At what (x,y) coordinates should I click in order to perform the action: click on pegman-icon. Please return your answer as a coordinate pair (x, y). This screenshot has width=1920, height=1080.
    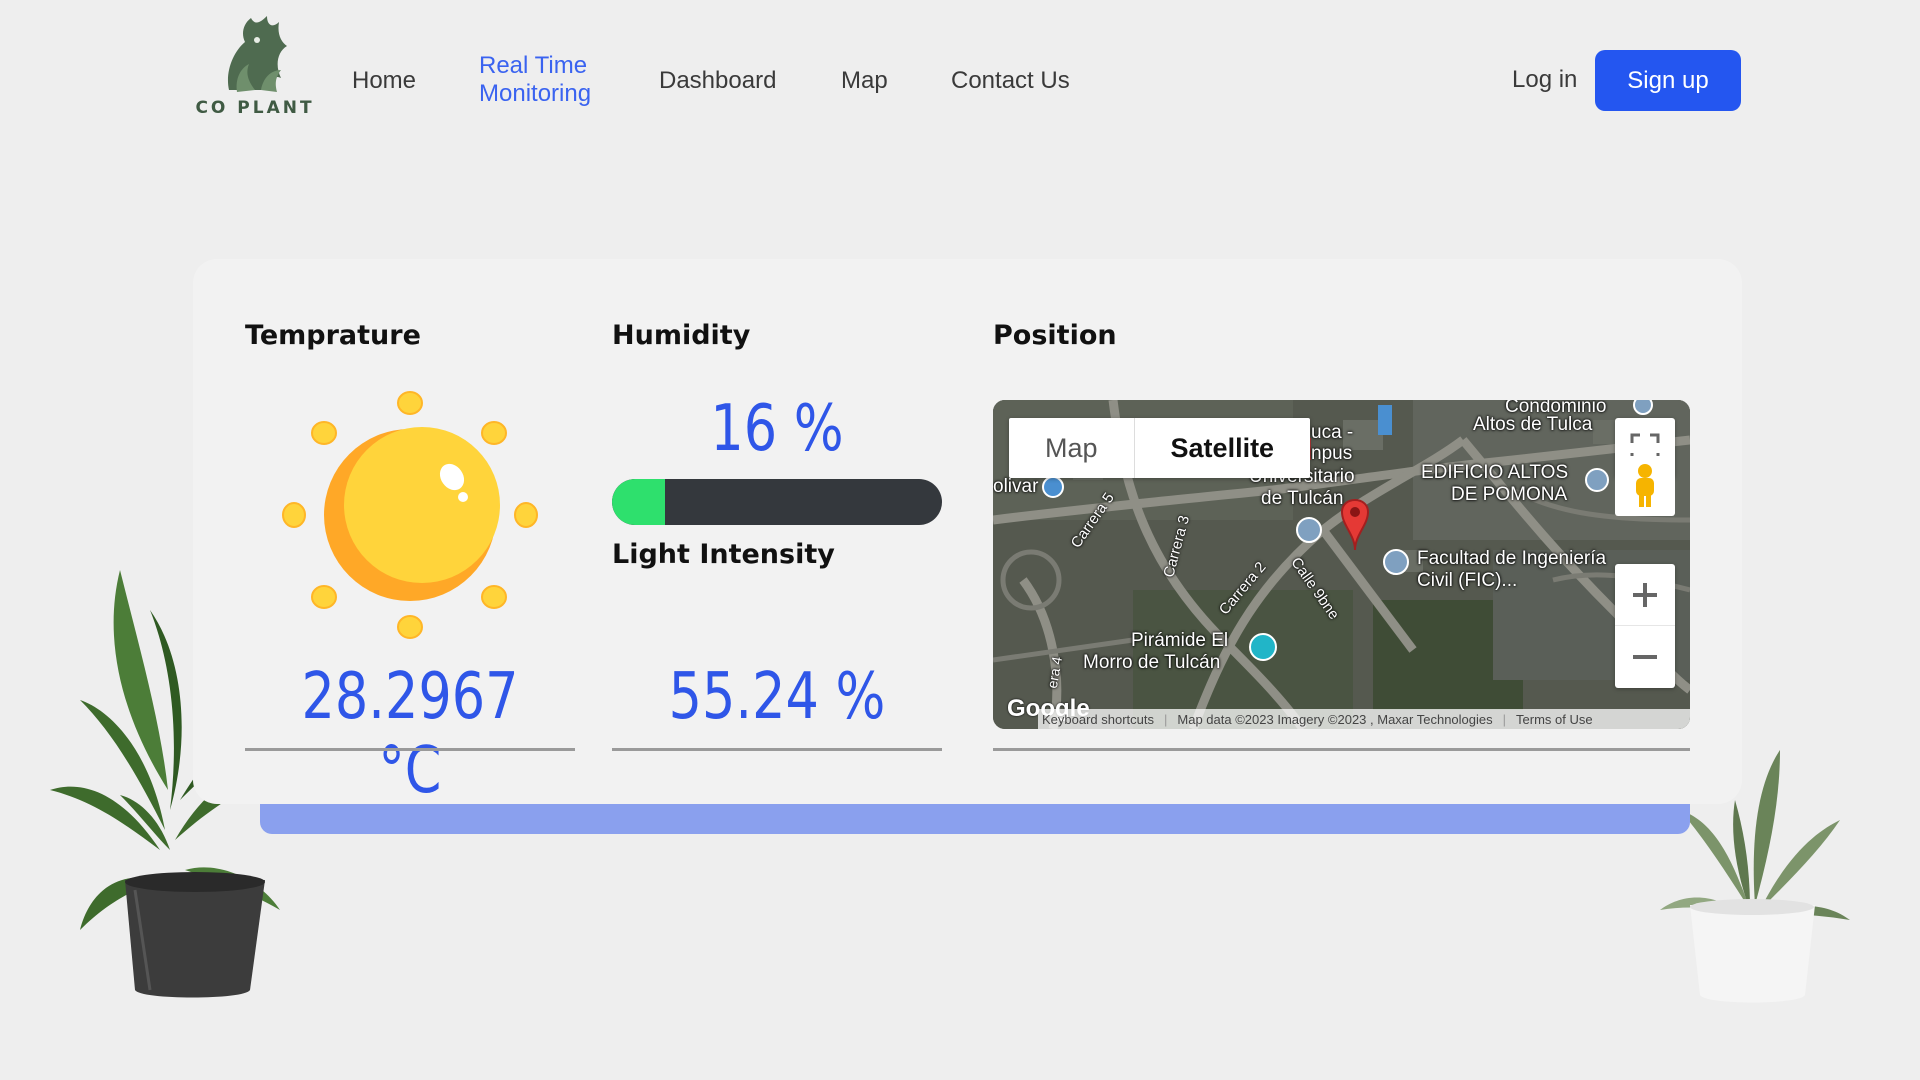
    Looking at the image, I should click on (1645, 485).